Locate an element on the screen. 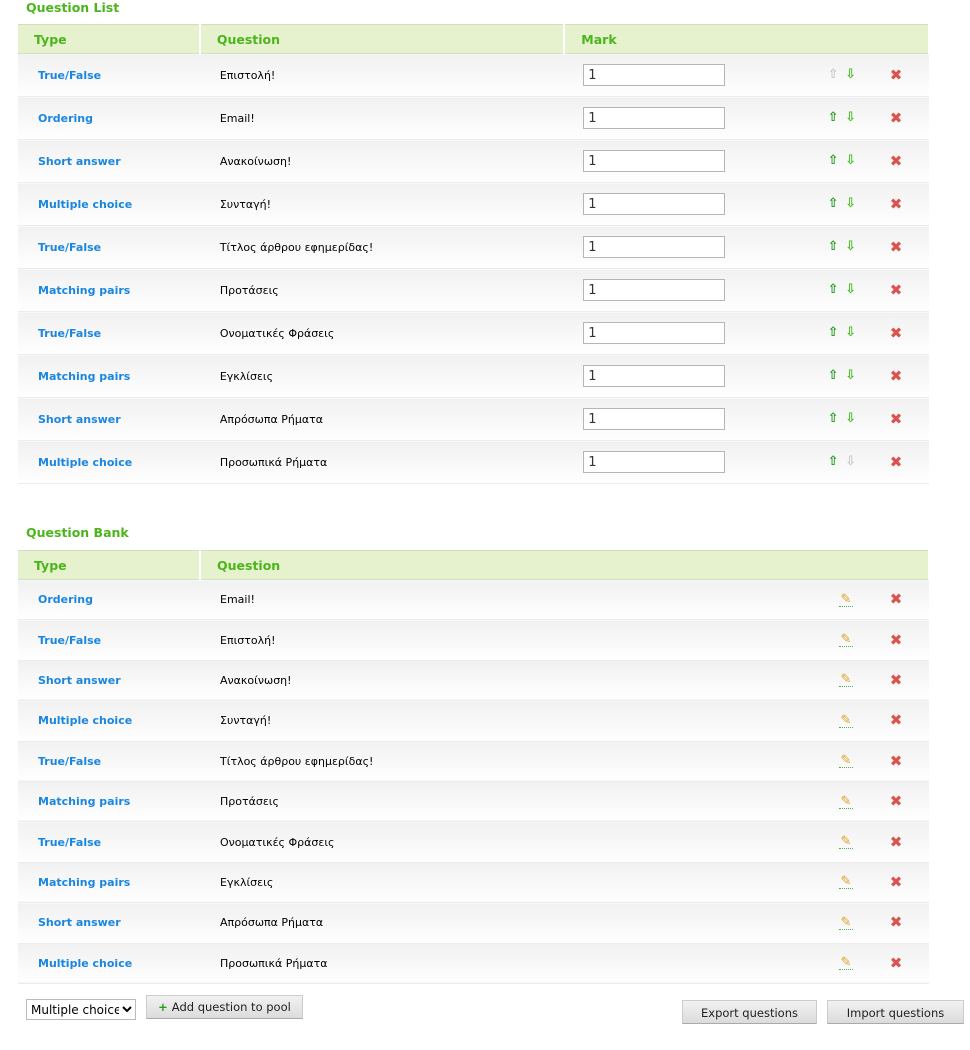 The height and width of the screenshot is (1050, 970). table-row: Matching pairs Εγκλίσεις ⇧ ⇩ ✖ is located at coordinates (473, 376).